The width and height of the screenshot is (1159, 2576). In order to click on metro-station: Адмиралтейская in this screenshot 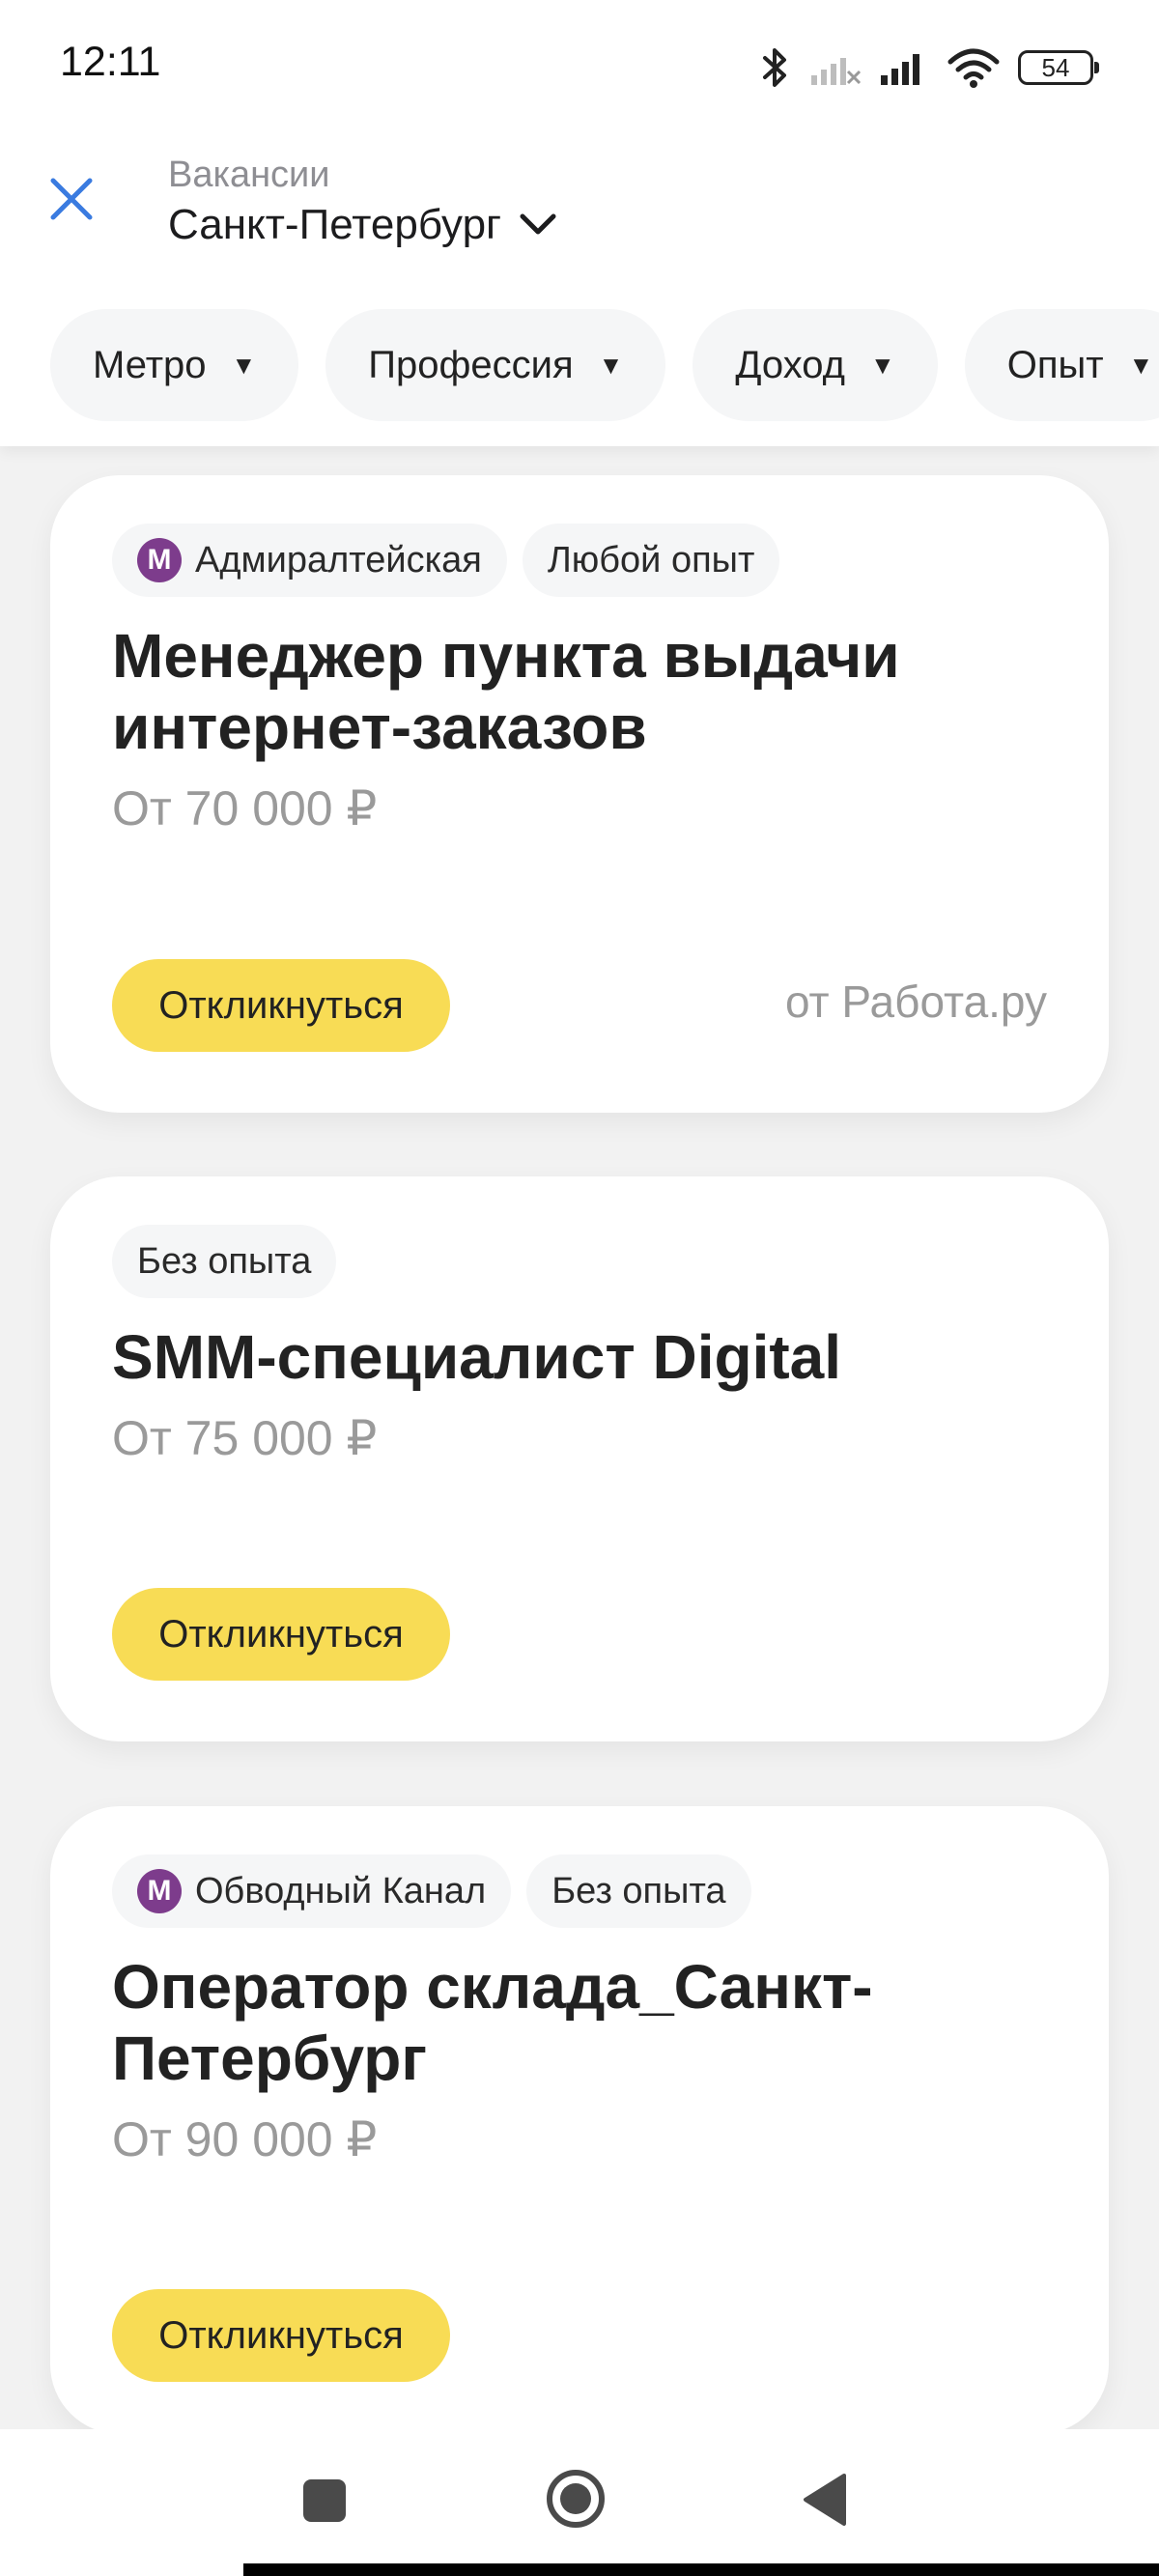, I will do `click(338, 559)`.